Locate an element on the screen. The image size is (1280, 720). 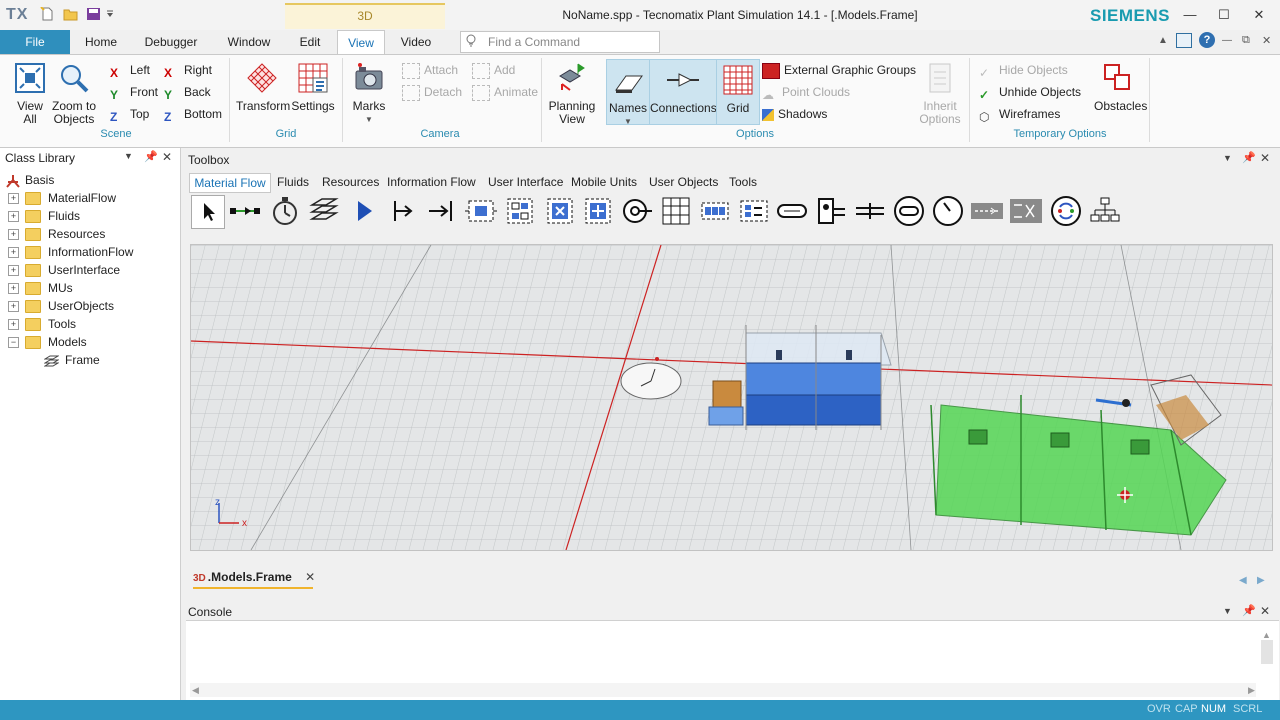
add-camera-button: Add is located at coordinates (493, 70).